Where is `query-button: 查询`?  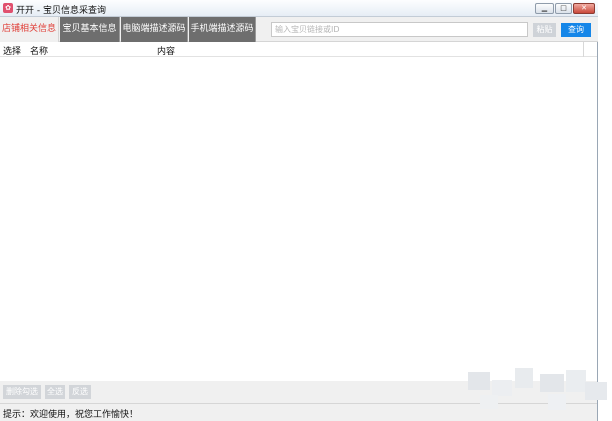
query-button: 查询 is located at coordinates (576, 30).